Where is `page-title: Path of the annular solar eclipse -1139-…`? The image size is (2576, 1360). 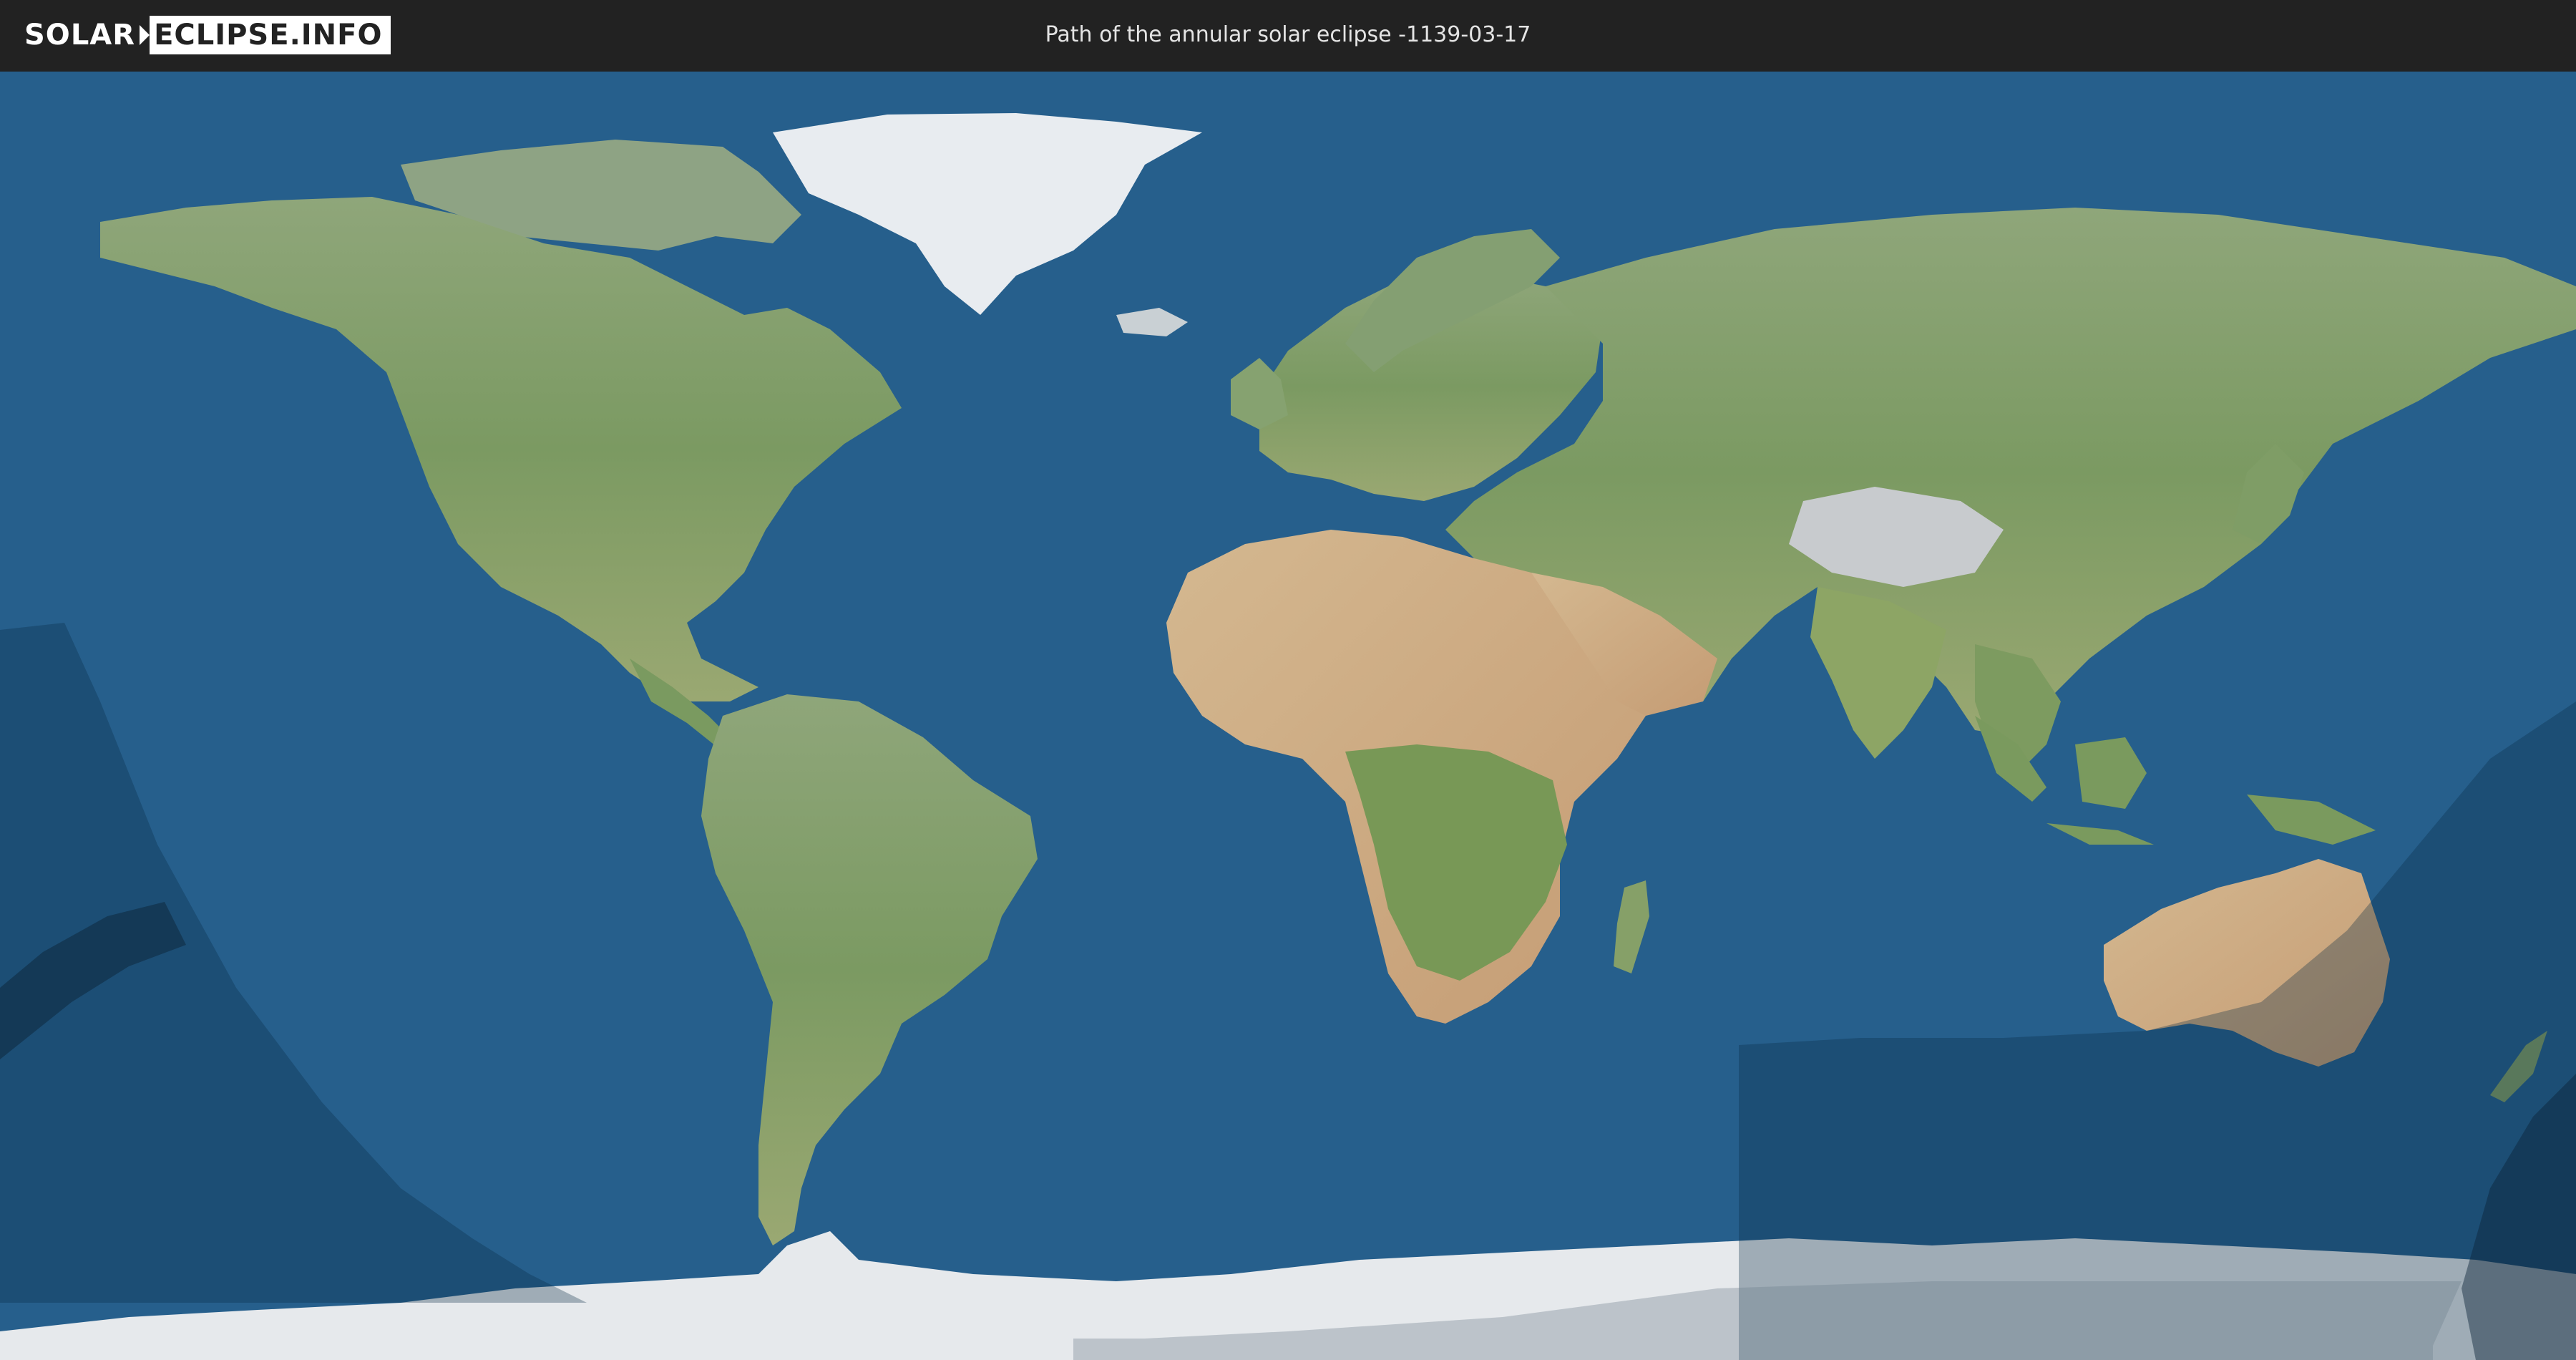
page-title: Path of the annular solar eclipse -1139-… is located at coordinates (1288, 34).